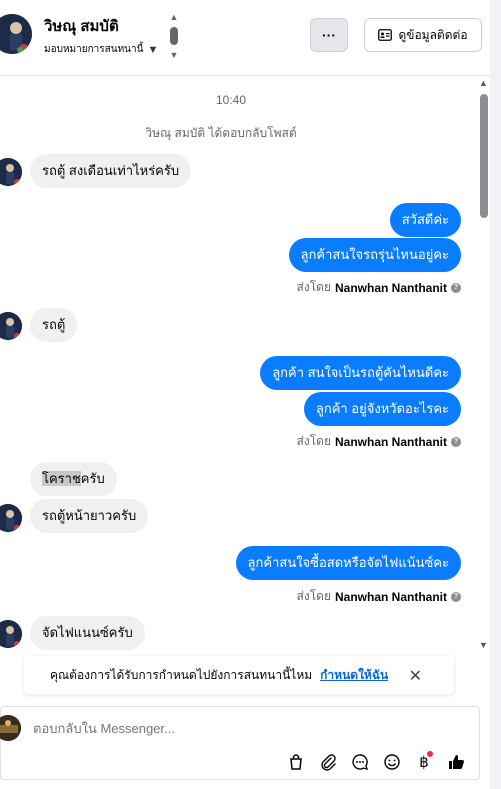 The width and height of the screenshot is (501, 789). I want to click on incoming-message: โคราชครับ, so click(73, 479).